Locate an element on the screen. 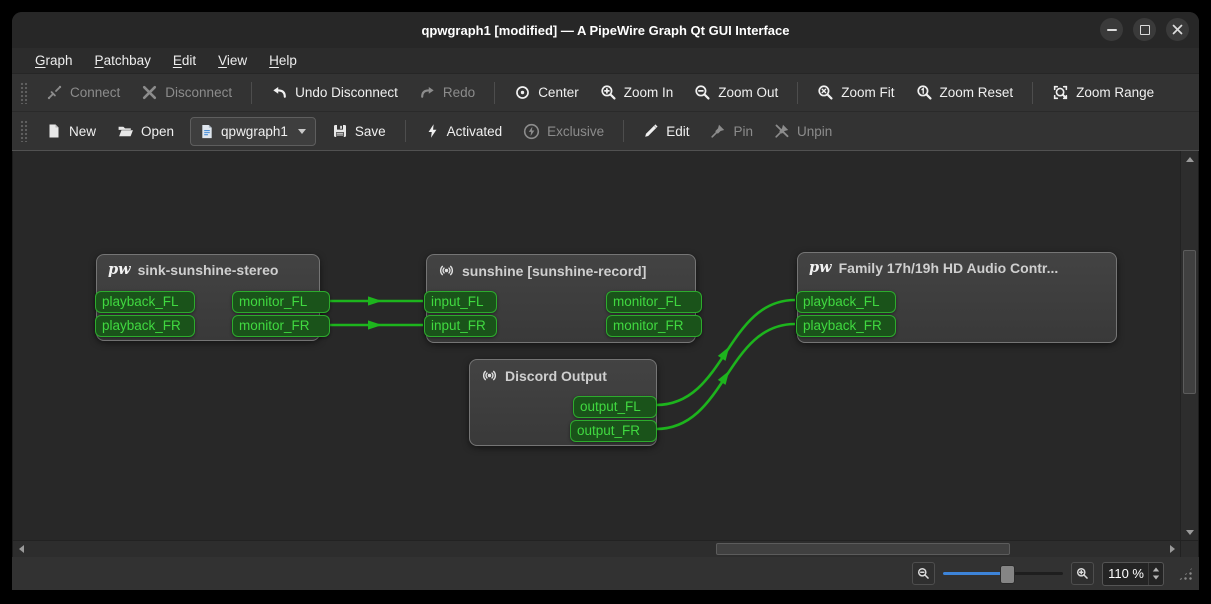 The height and width of the screenshot is (604, 1211). horizontal-scroll-track is located at coordinates (596, 549).